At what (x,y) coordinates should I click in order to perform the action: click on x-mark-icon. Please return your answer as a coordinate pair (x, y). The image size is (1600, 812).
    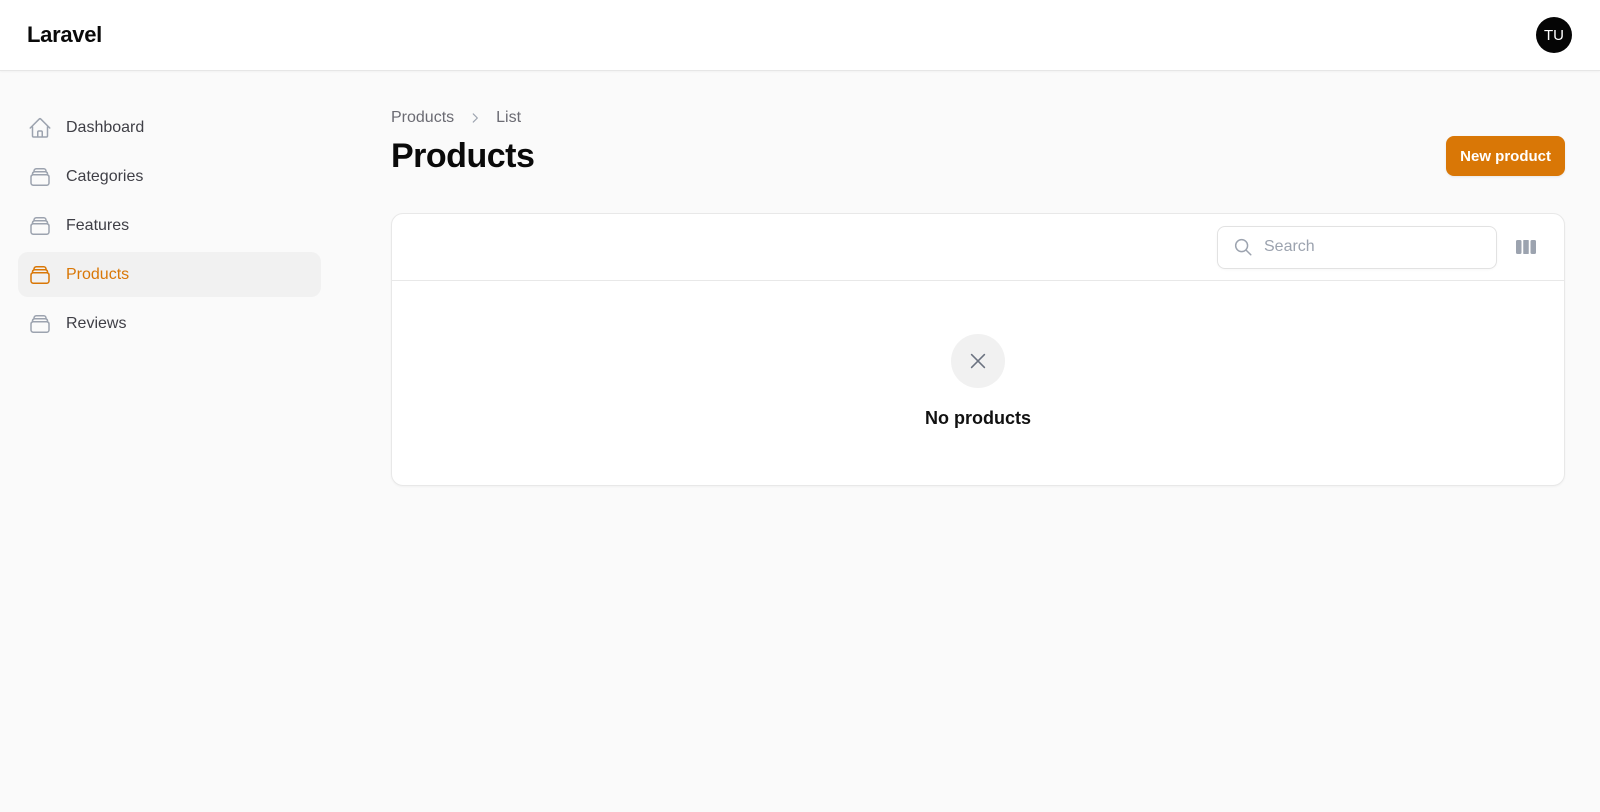
    Looking at the image, I should click on (978, 361).